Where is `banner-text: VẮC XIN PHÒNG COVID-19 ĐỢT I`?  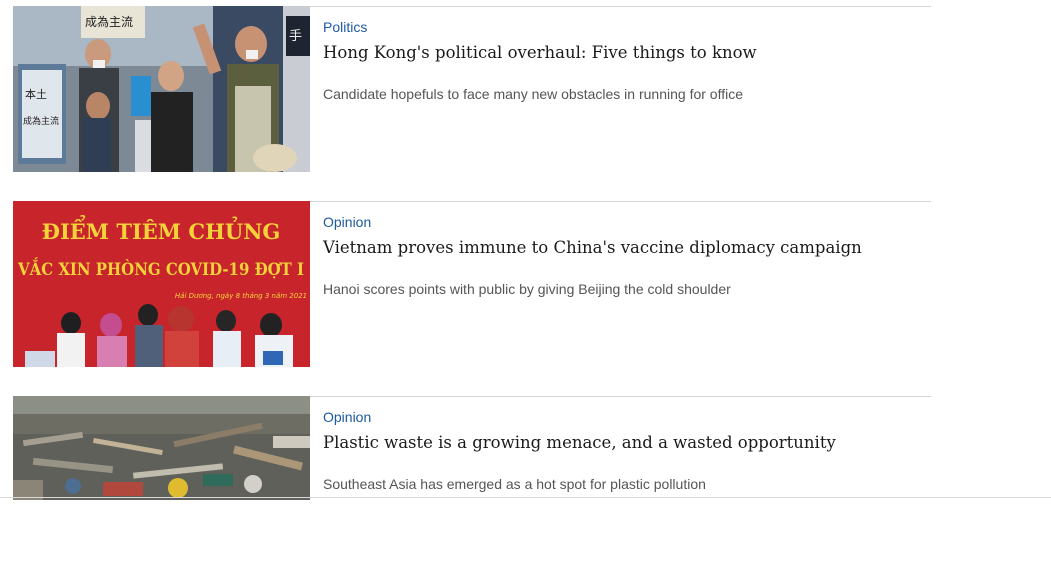 banner-text: VẮC XIN PHÒNG COVID-19 ĐỢT I is located at coordinates (160, 268).